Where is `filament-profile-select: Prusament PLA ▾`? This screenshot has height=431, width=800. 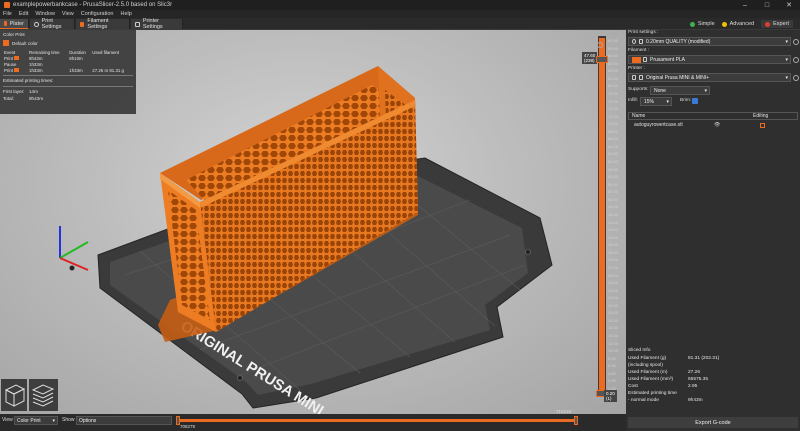
filament-profile-select: Prusament PLA ▾ is located at coordinates (709, 59).